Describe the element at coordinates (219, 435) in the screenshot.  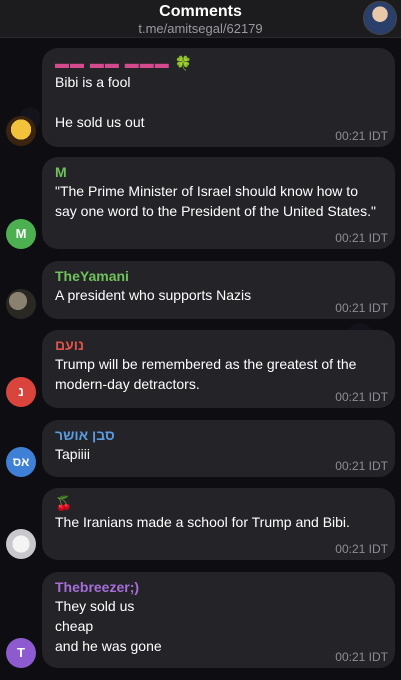
I see `sender-name: סבן אושר` at that location.